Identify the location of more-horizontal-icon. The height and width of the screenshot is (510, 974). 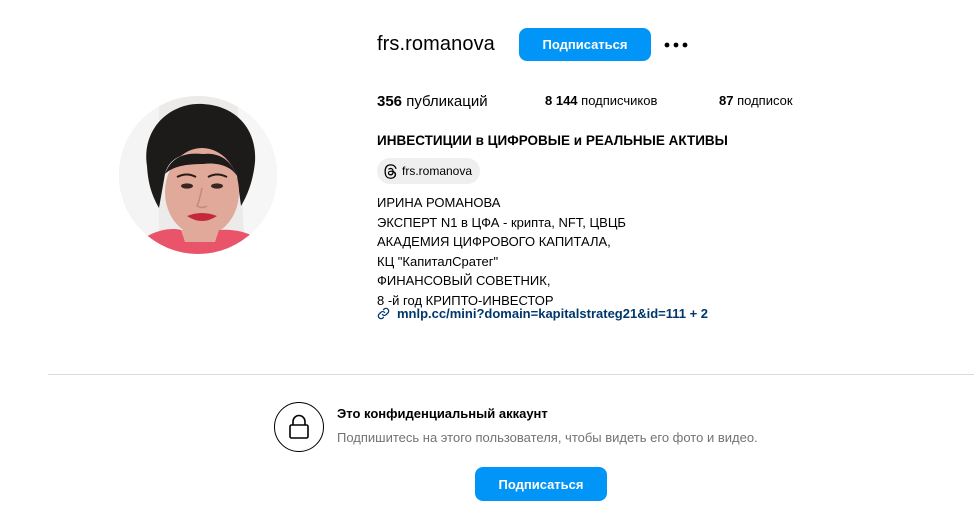
(676, 45).